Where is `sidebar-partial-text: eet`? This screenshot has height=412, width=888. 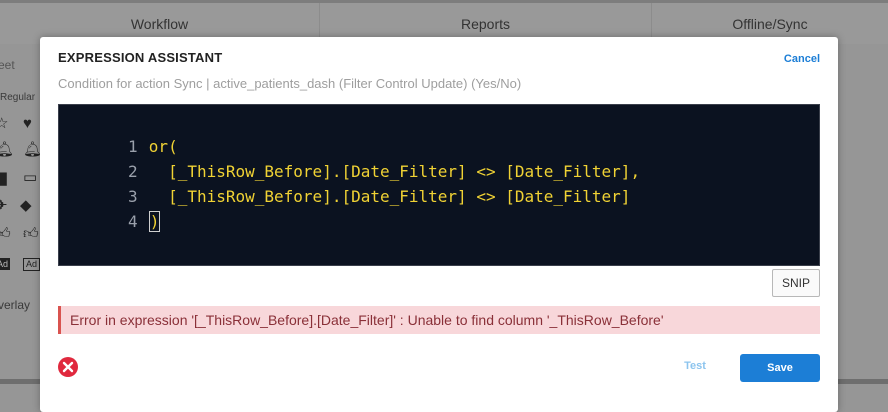
sidebar-partial-text: eet is located at coordinates (7, 65).